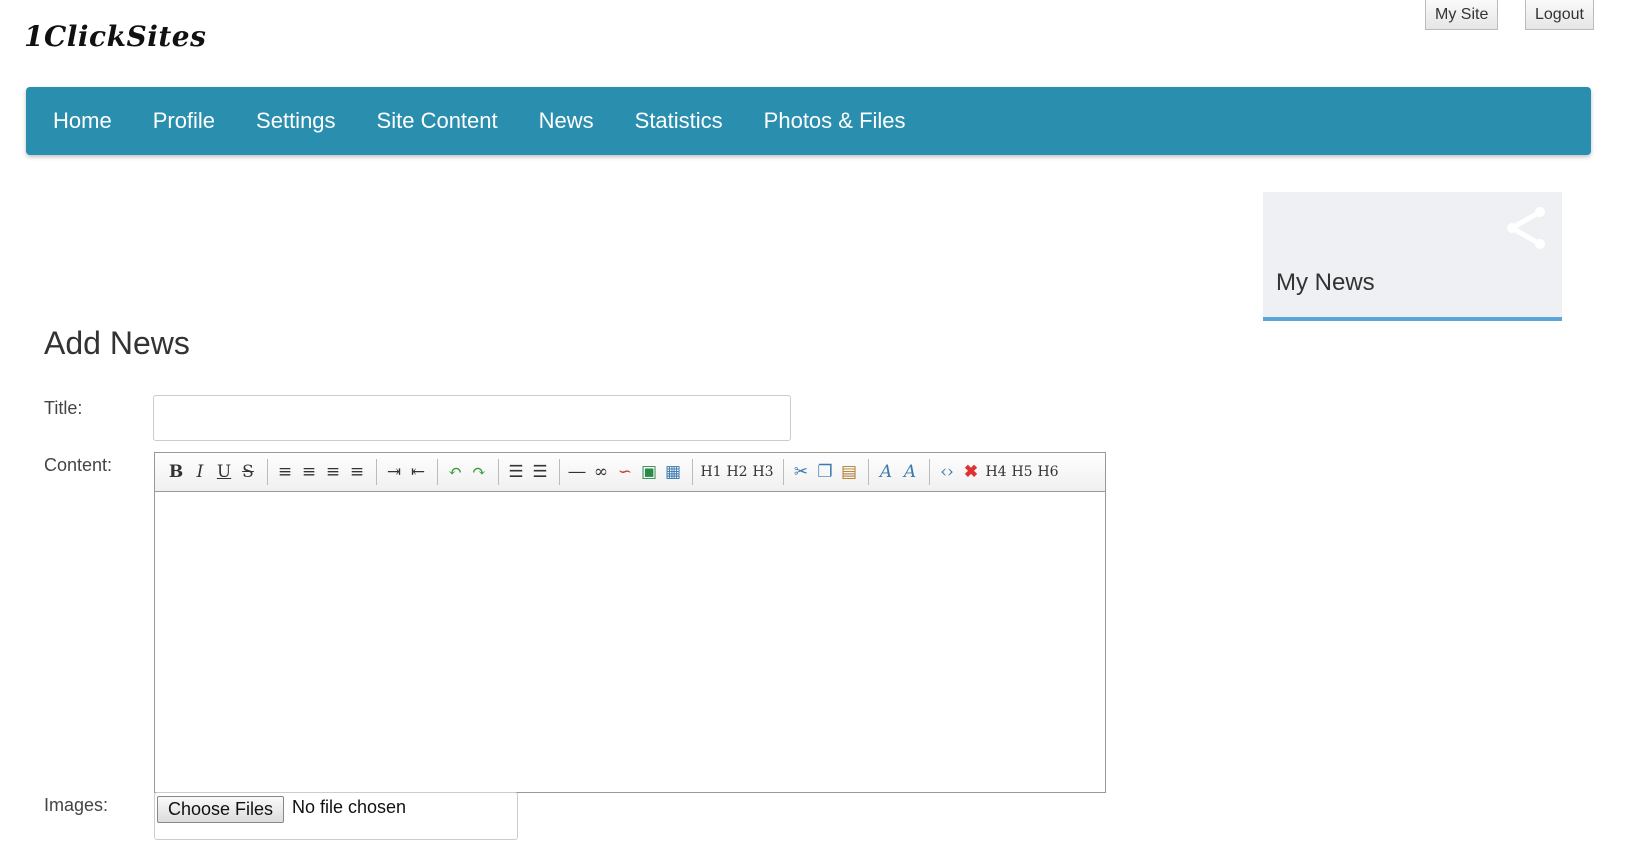  Describe the element at coordinates (566, 121) in the screenshot. I see `nav-news: News` at that location.